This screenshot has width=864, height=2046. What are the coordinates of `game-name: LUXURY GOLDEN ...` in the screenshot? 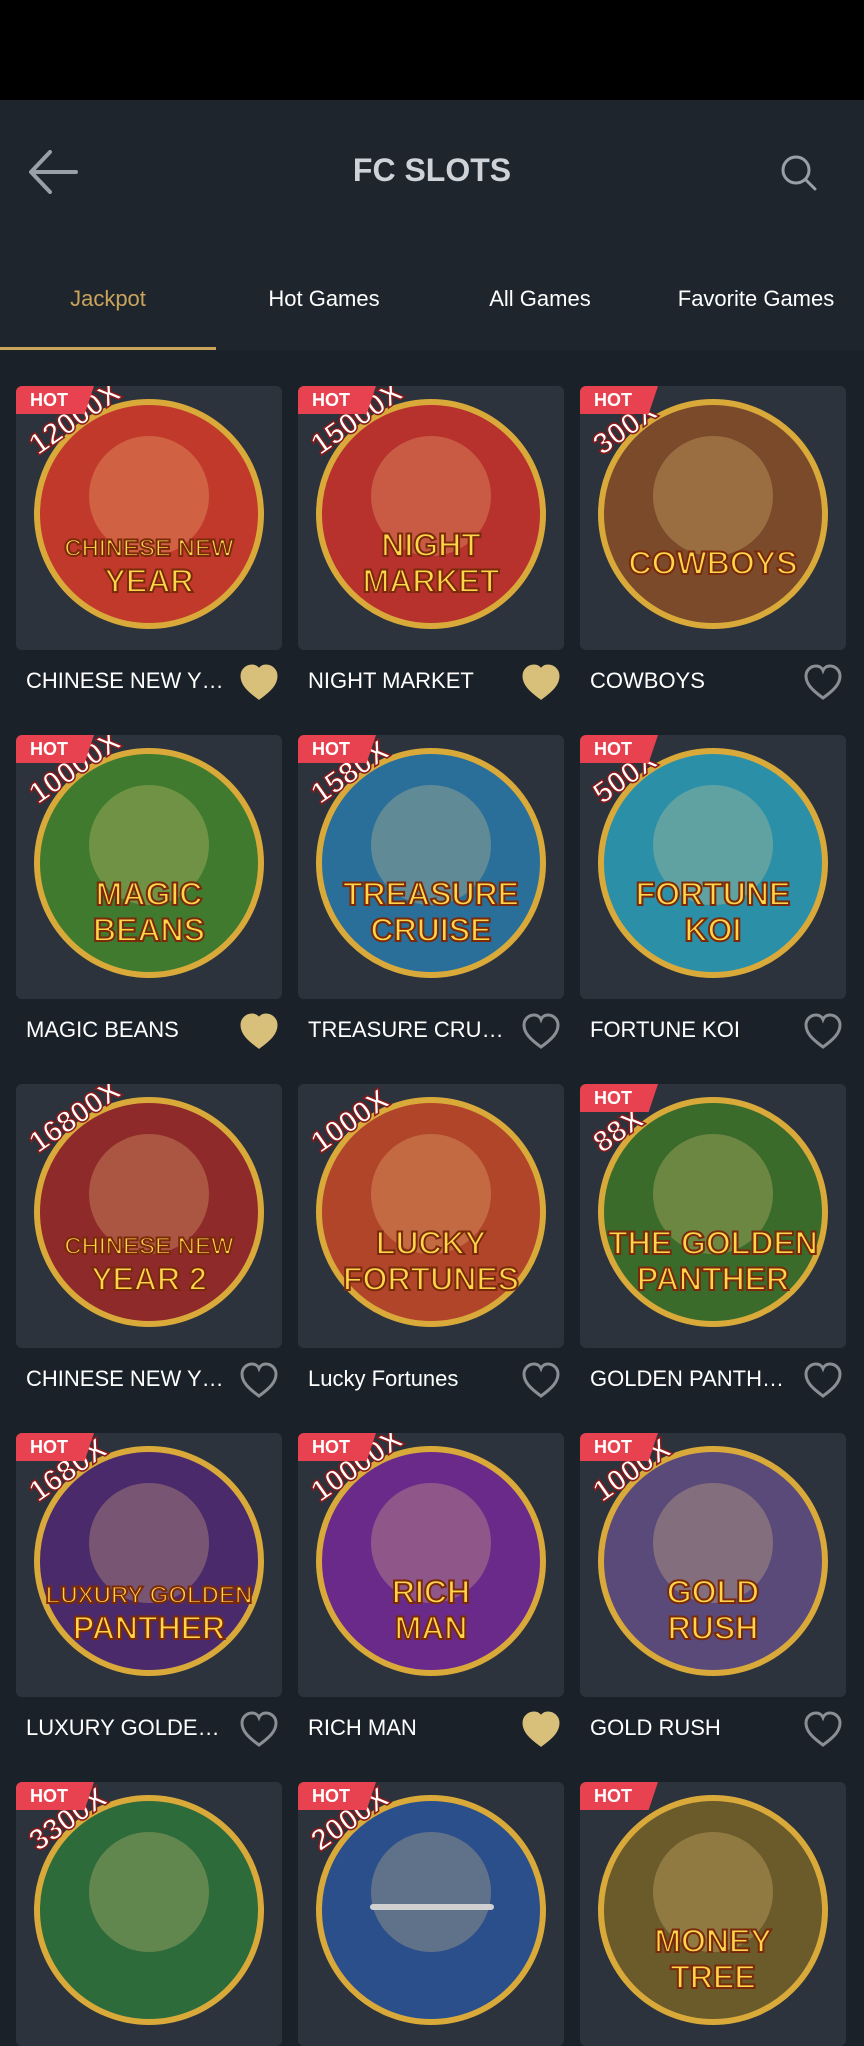 It's located at (126, 1727).